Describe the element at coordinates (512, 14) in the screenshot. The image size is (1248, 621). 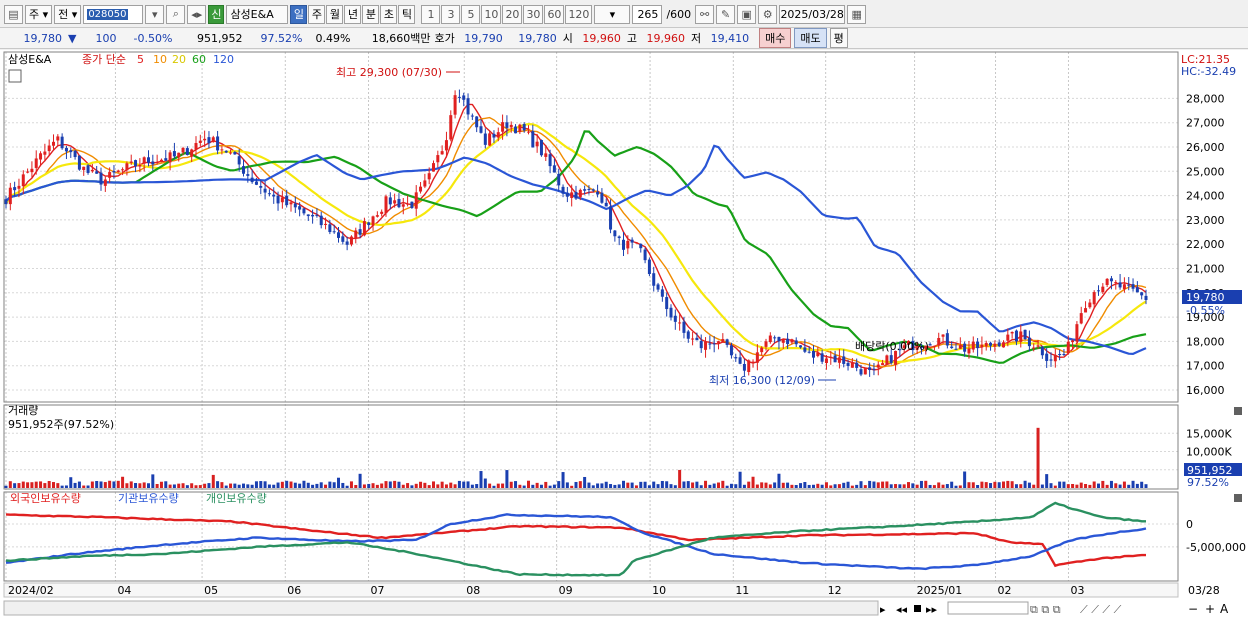
I see `interval-tab-20: 20` at that location.